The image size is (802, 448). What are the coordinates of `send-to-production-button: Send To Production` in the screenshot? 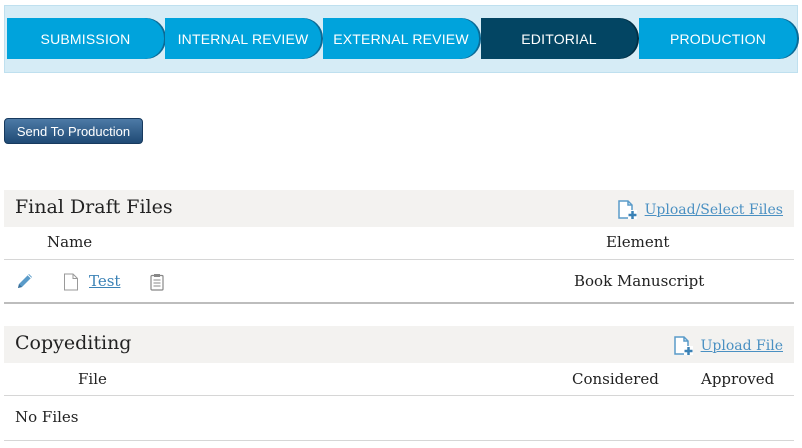 It's located at (73, 131).